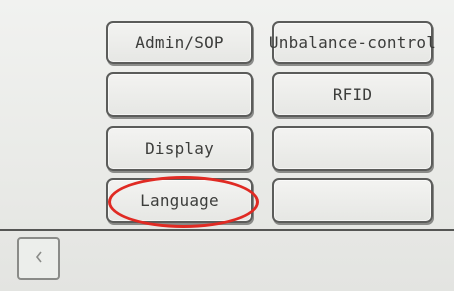 Image resolution: width=454 pixels, height=291 pixels. I want to click on back-button, so click(38, 258).